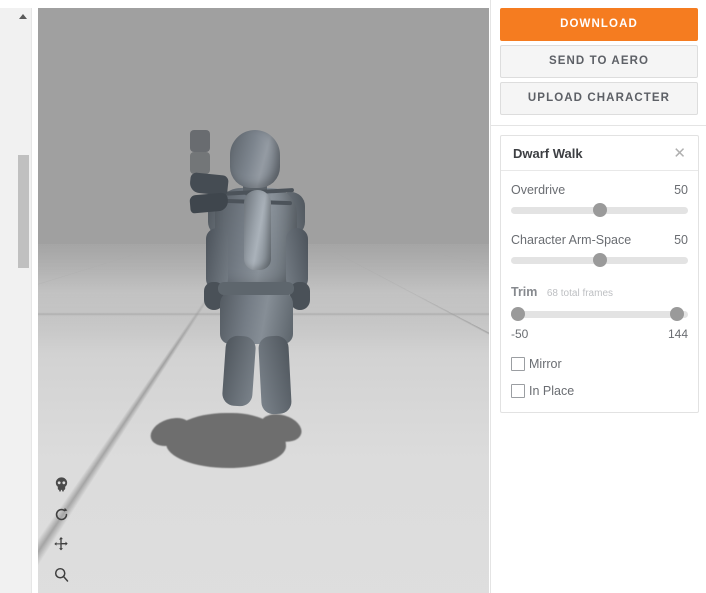 This screenshot has width=706, height=593. Describe the element at coordinates (275, 375) in the screenshot. I see `character-leg-right` at that location.